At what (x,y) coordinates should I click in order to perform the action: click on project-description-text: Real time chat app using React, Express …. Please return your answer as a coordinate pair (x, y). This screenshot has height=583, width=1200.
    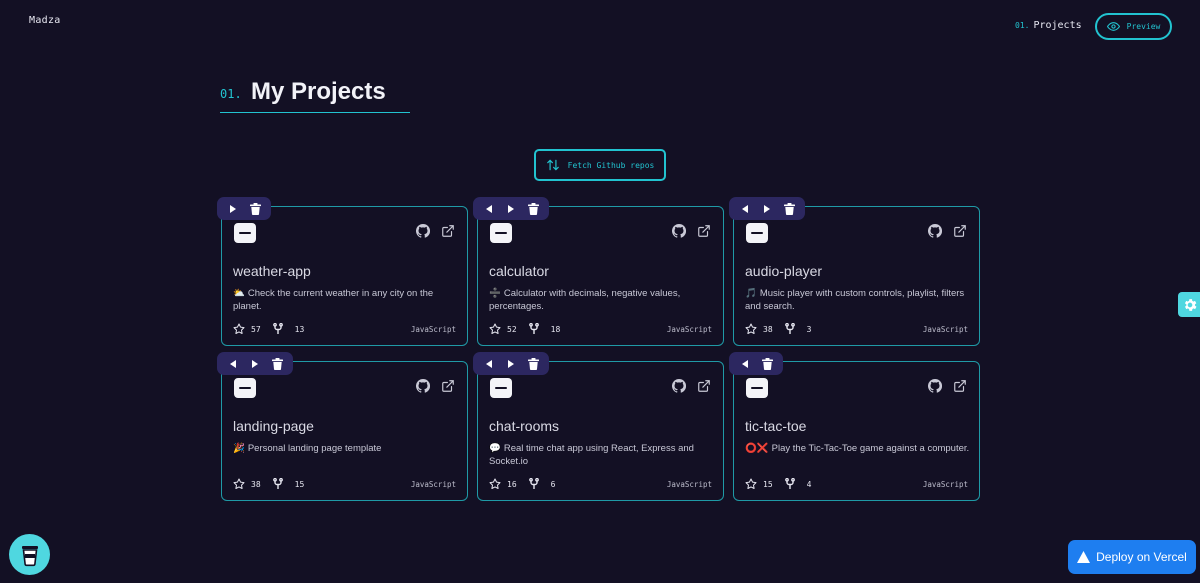
    Looking at the image, I should click on (591, 455).